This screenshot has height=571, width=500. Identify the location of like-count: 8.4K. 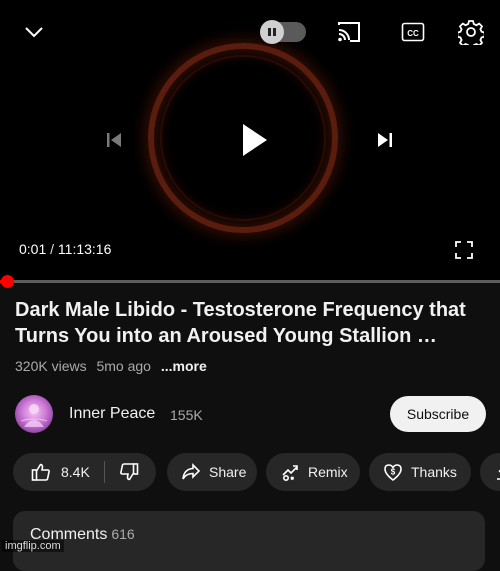
(75, 472).